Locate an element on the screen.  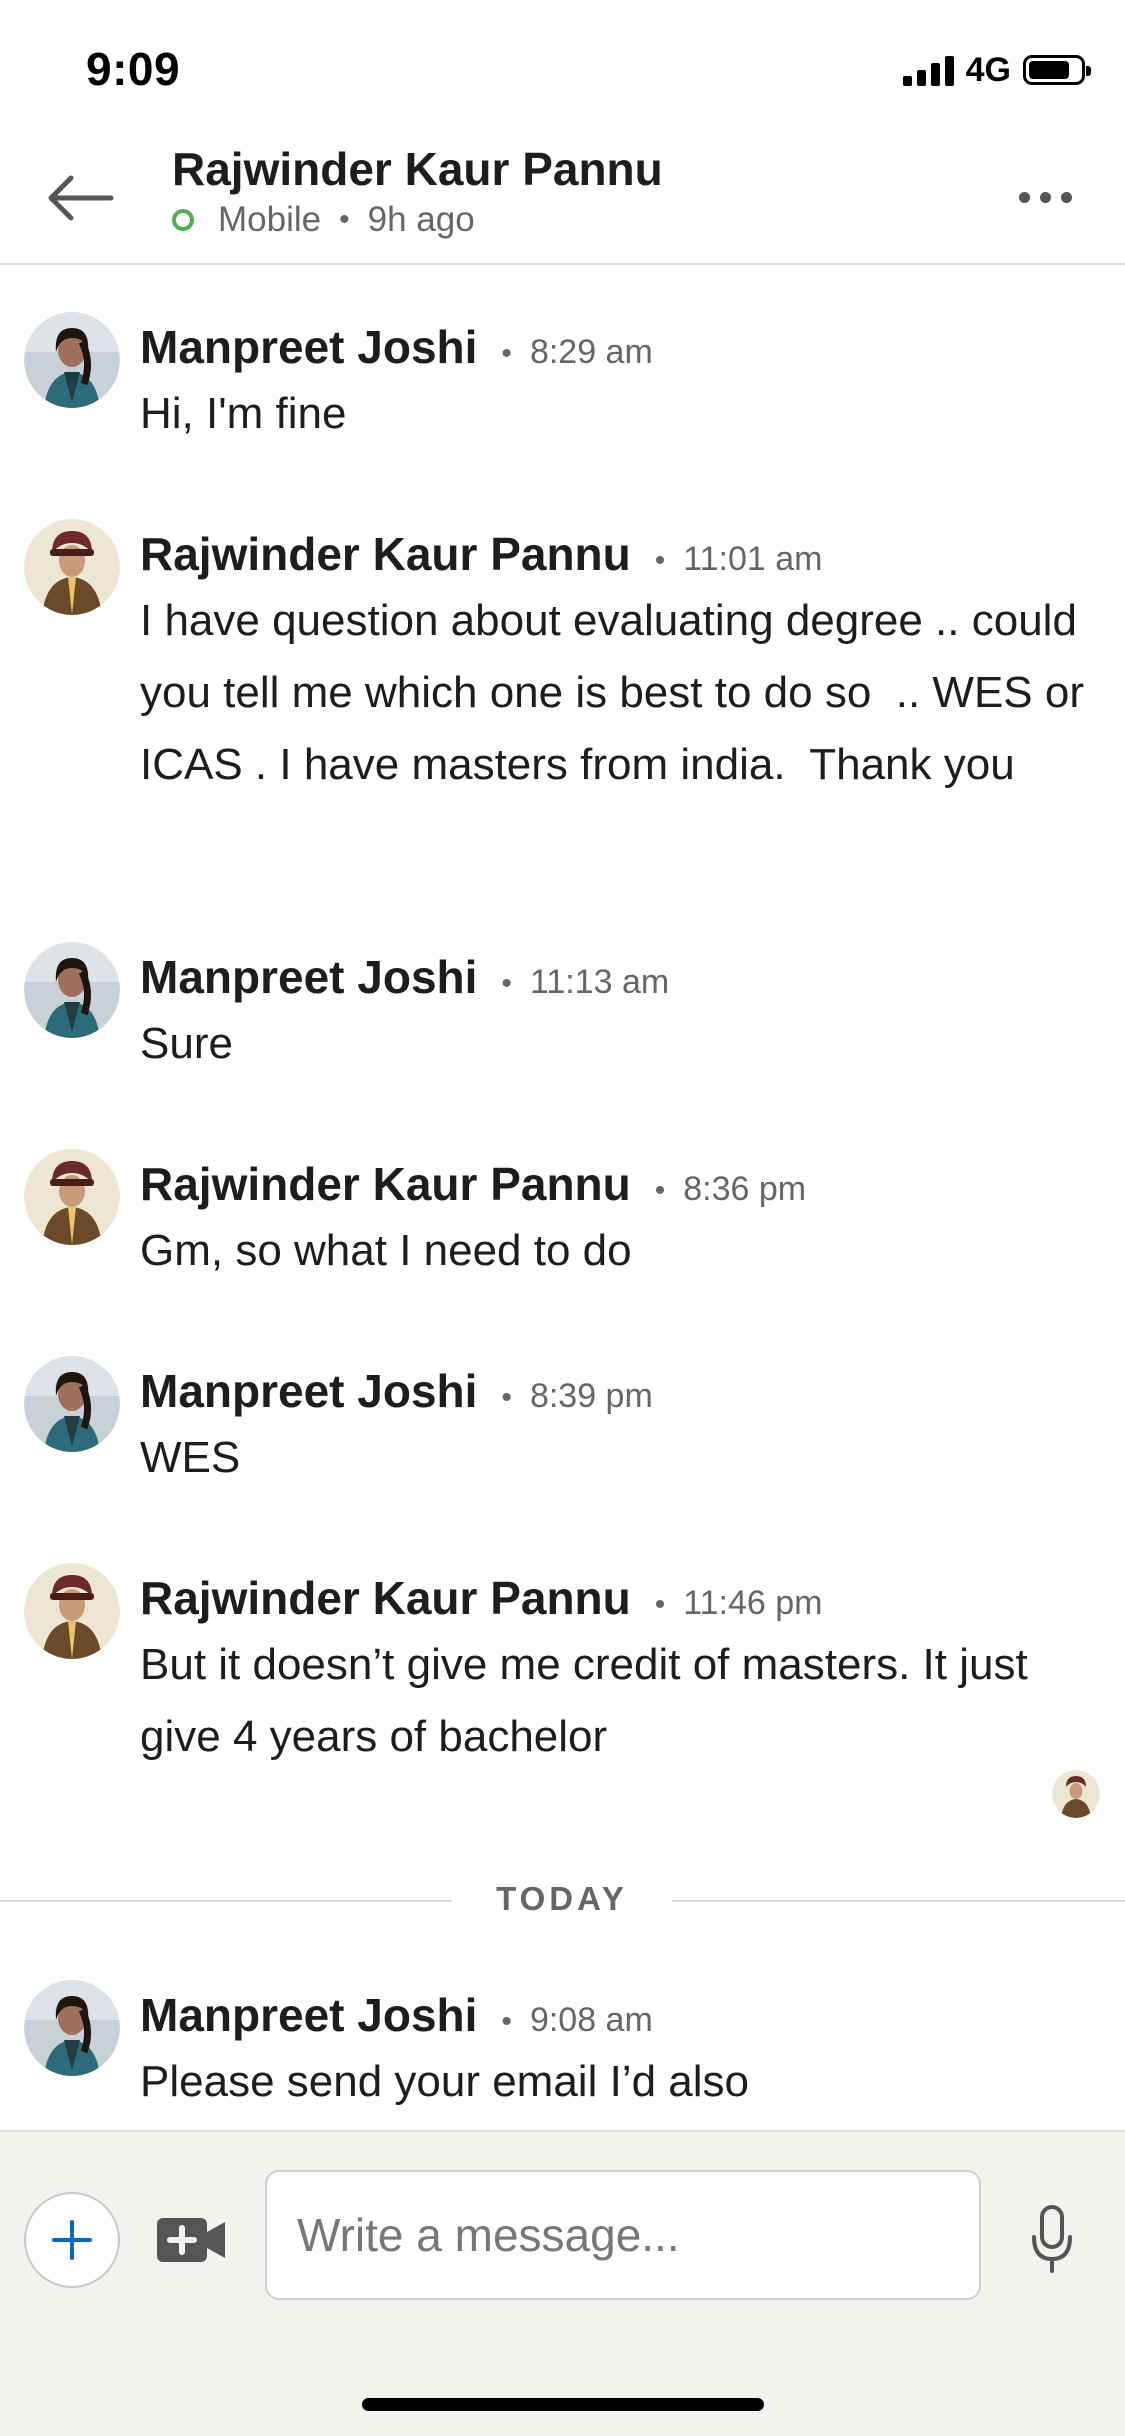
message-time: 8:29 am is located at coordinates (591, 352).